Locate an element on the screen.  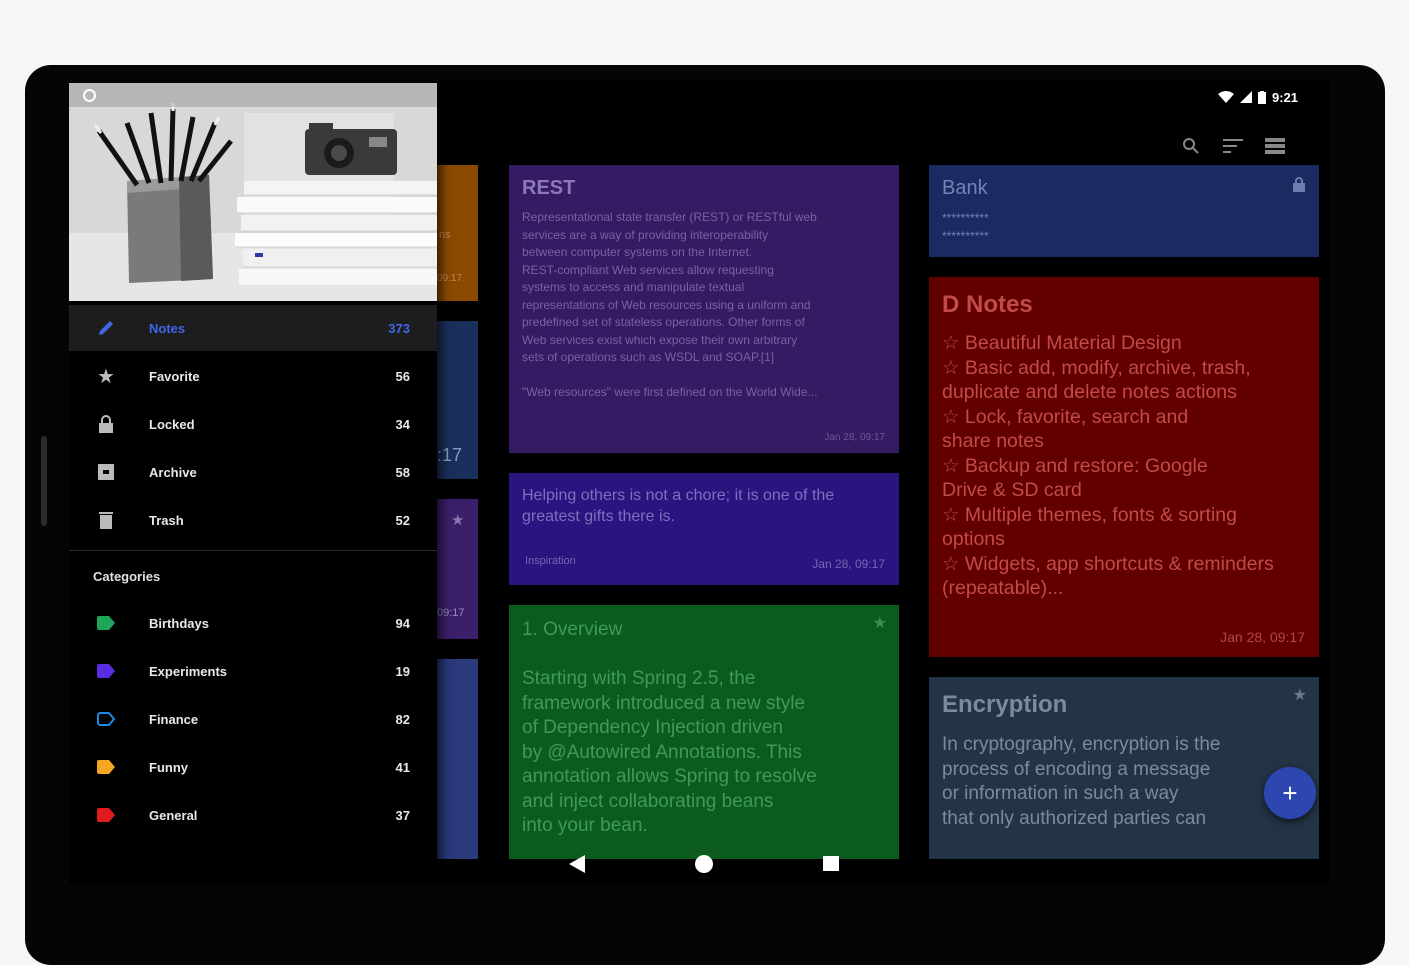
status-bar: 9:21 is located at coordinates (1257, 97).